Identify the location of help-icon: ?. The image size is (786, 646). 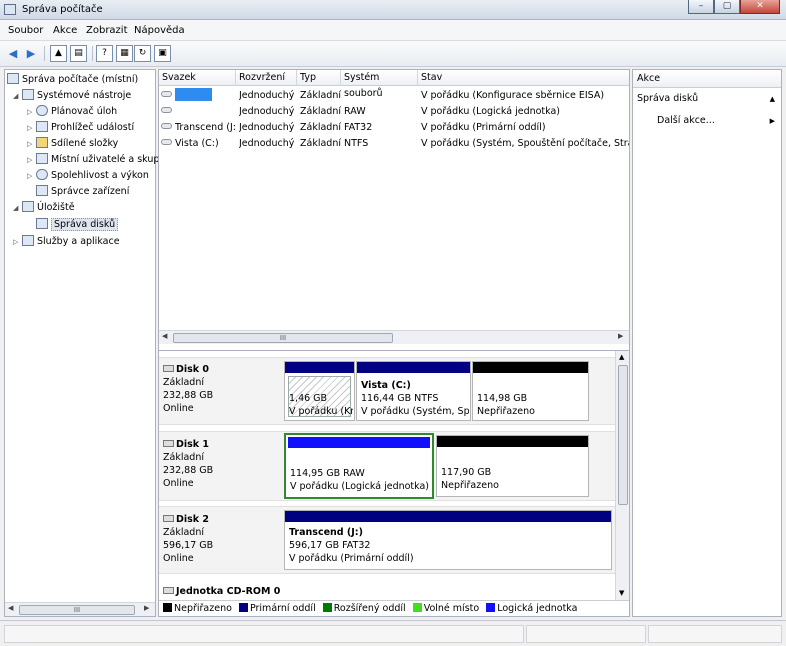
(104, 53).